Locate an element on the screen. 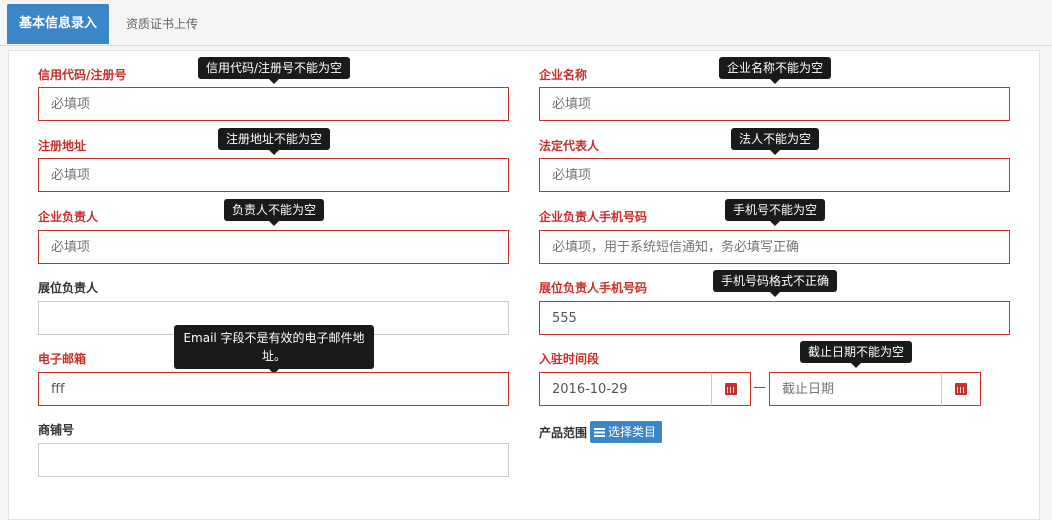  entry-end-date-input is located at coordinates (855, 389).